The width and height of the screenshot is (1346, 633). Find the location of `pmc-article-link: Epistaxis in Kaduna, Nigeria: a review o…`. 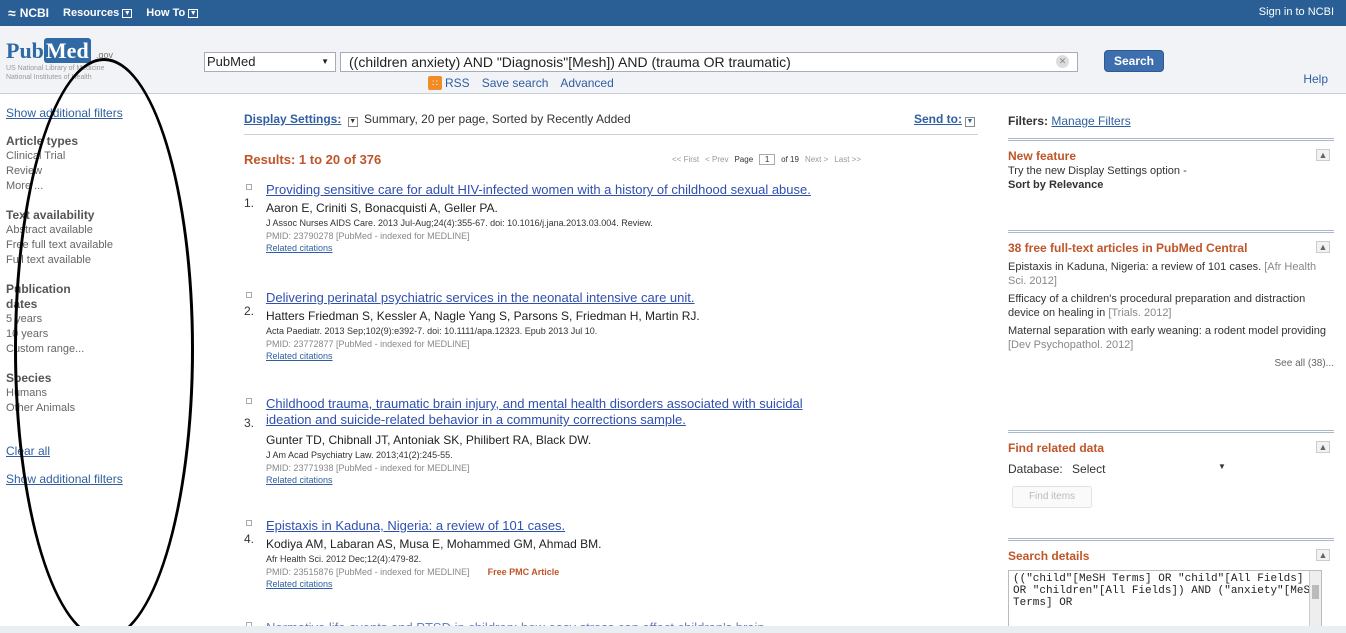

pmc-article-link: Epistaxis in Kaduna, Nigeria: a review o… is located at coordinates (1171, 274).